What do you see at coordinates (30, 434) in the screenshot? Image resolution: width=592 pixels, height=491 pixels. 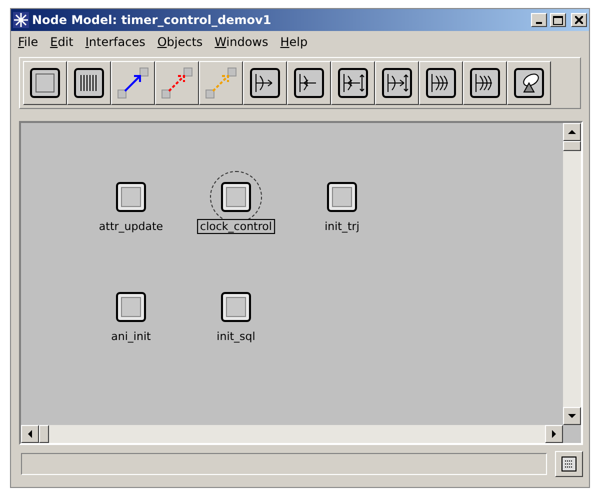 I see `scroll-left-button` at bounding box center [30, 434].